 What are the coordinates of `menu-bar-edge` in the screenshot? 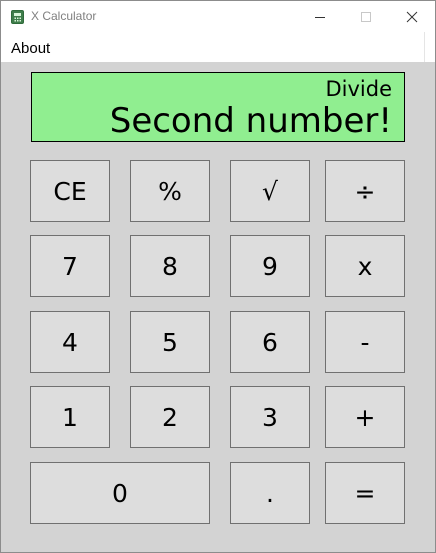 It's located at (429, 47).